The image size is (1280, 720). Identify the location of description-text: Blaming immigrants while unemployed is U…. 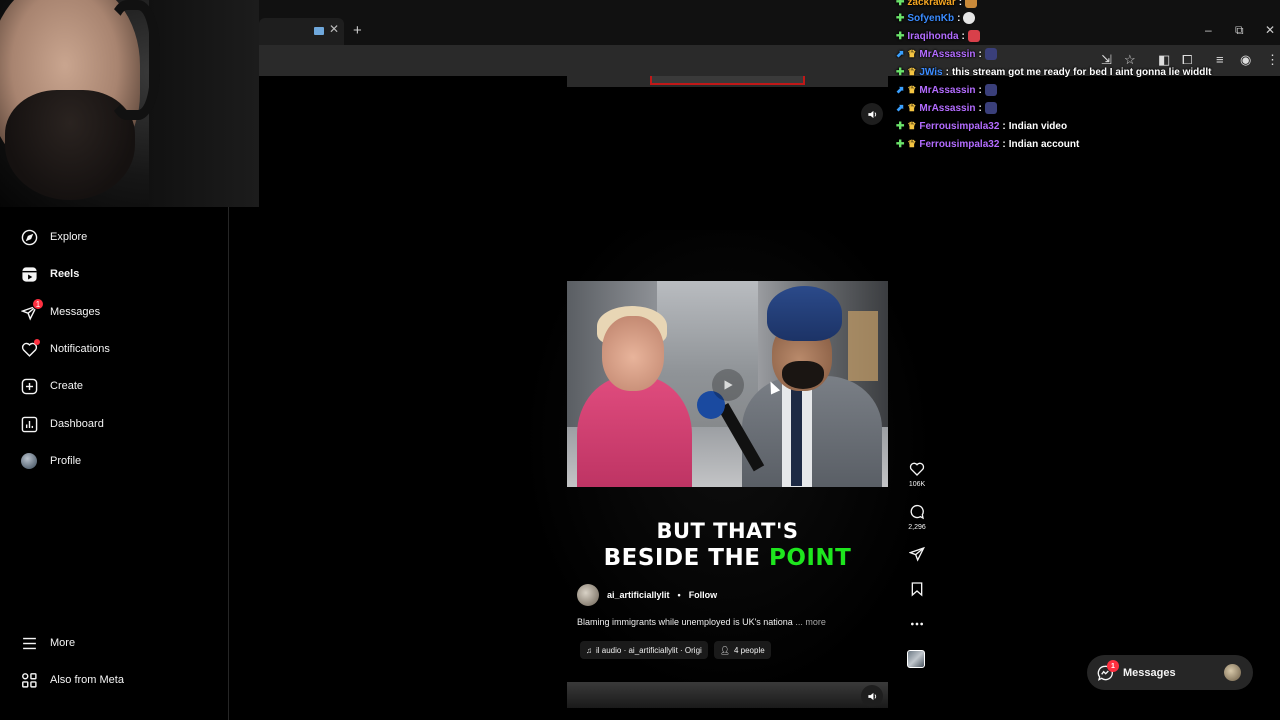
(685, 622).